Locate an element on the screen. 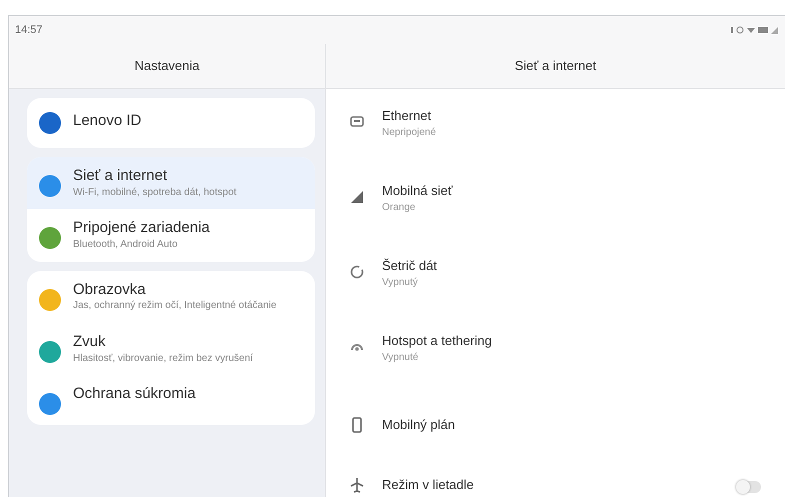 This screenshot has height=497, width=785. toggle-switch is located at coordinates (749, 487).